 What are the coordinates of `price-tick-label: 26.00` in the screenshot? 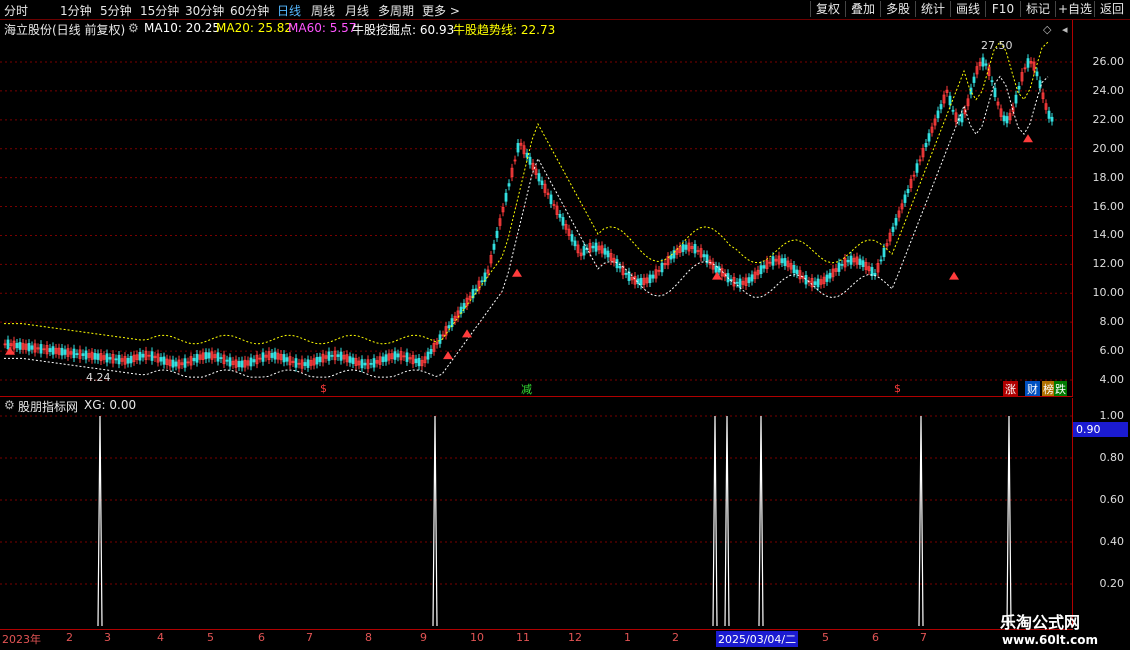 It's located at (1108, 61).